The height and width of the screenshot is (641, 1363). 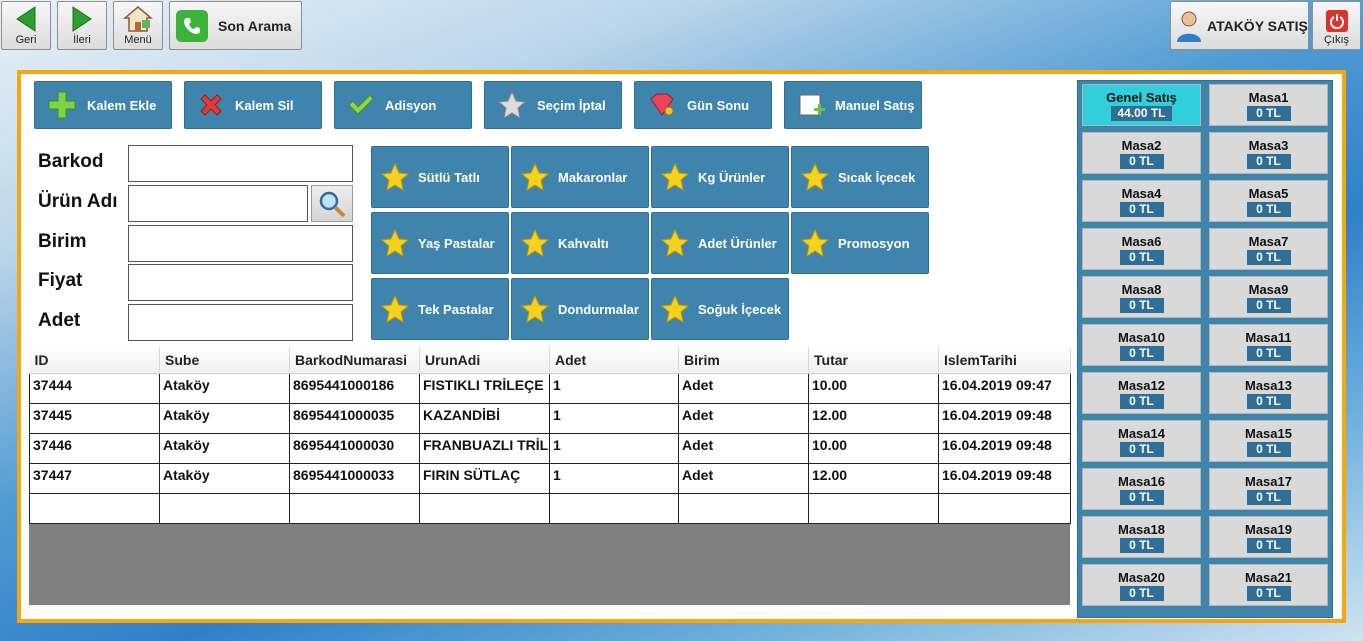 What do you see at coordinates (1141, 297) in the screenshot?
I see `table-button: Masa8 0 TL` at bounding box center [1141, 297].